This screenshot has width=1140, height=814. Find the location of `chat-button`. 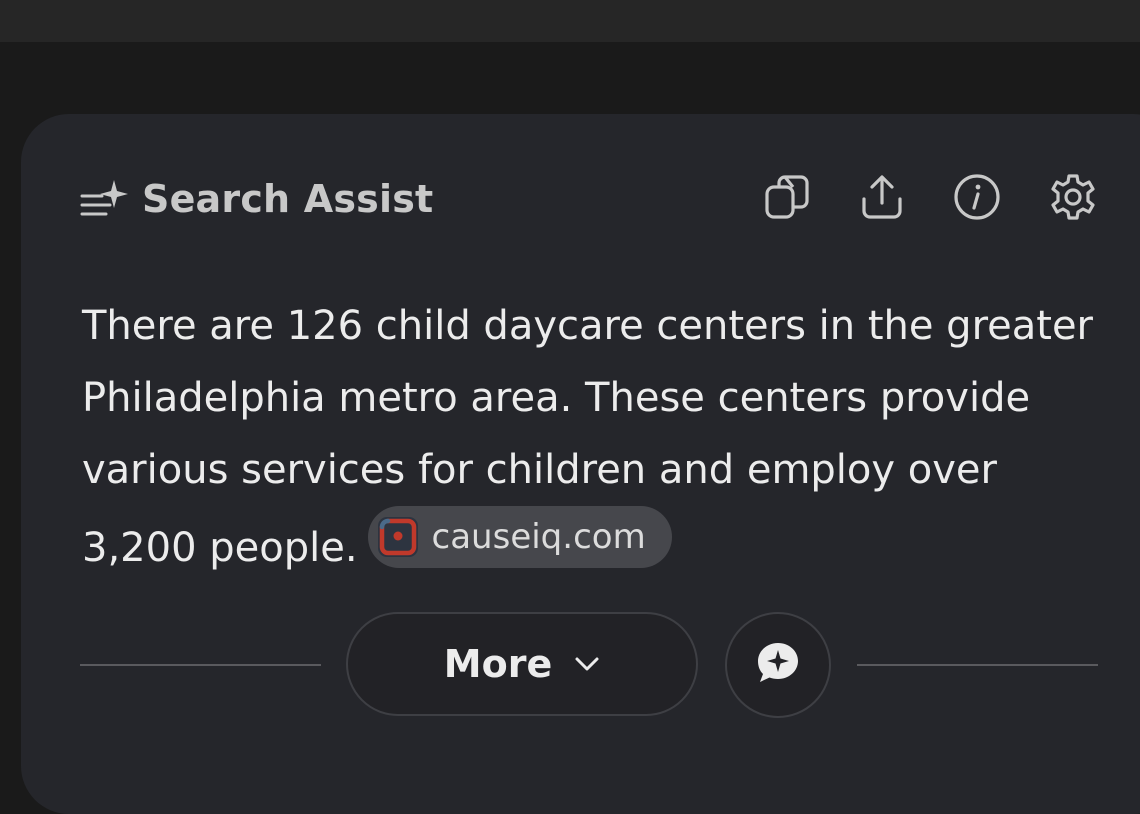

chat-button is located at coordinates (778, 665).